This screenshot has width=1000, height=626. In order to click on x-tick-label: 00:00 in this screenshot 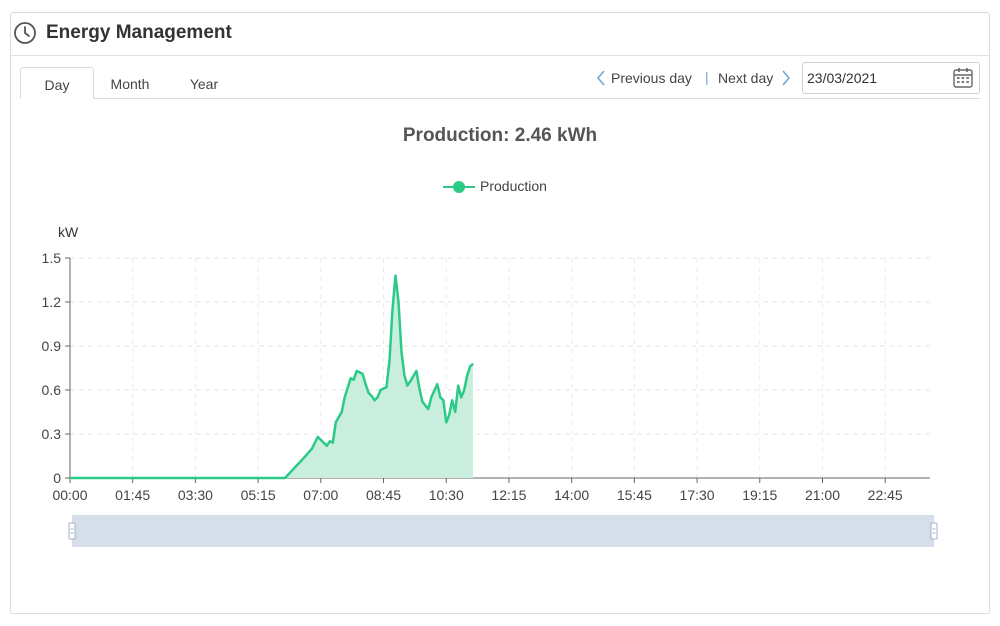, I will do `click(69, 495)`.